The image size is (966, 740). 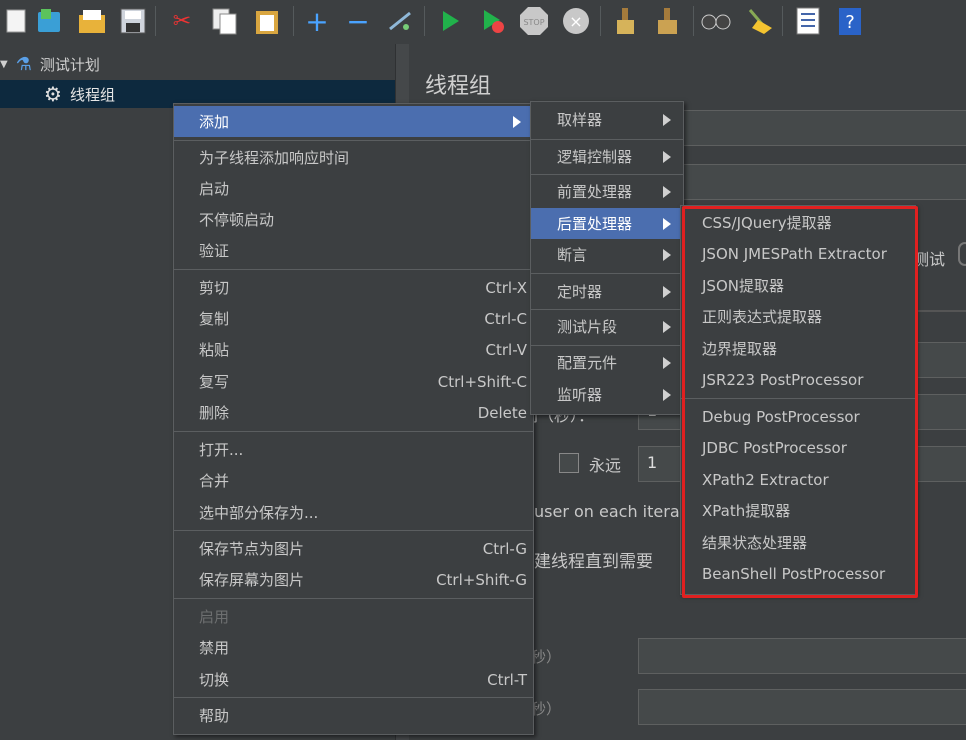 I want to click on gear-icon: ⚙, so click(x=53, y=94).